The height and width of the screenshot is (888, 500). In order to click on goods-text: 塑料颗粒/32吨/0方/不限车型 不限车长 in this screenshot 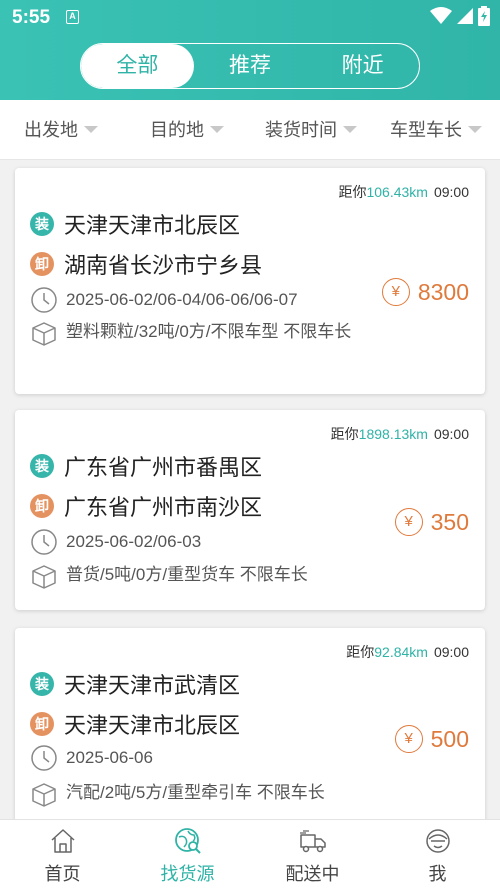, I will do `click(209, 331)`.